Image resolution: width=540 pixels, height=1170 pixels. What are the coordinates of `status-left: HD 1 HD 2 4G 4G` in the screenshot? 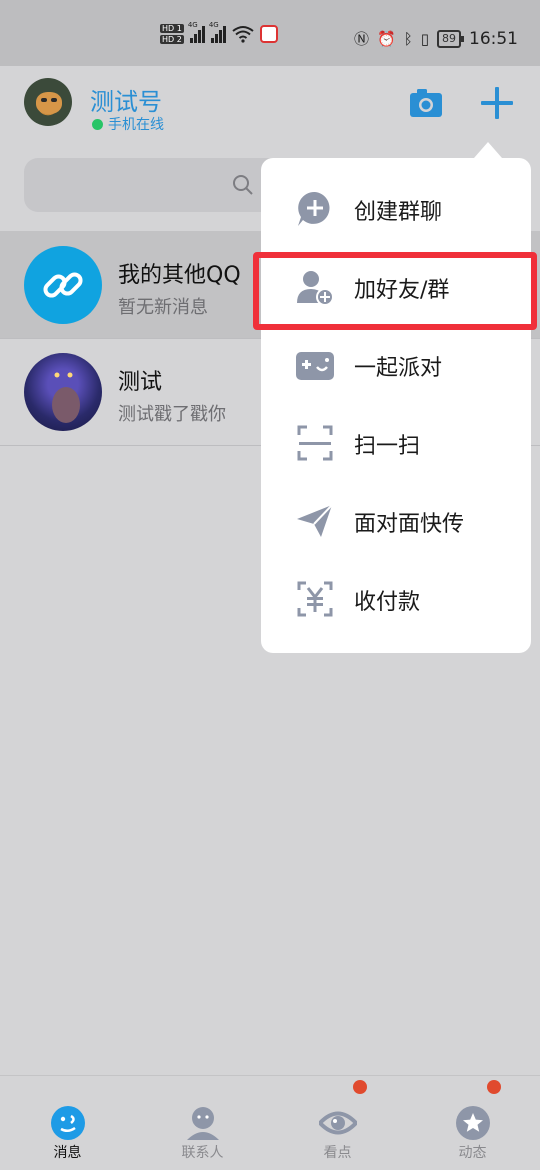 It's located at (219, 32).